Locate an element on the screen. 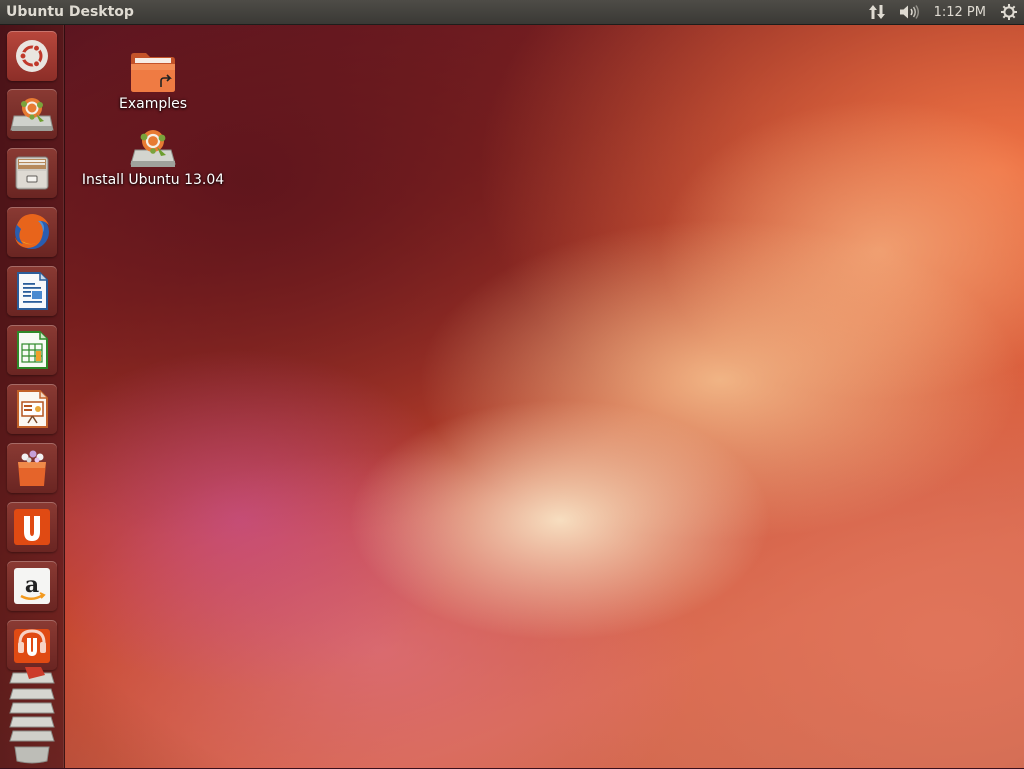  file-cabinet-icon is located at coordinates (32, 173).